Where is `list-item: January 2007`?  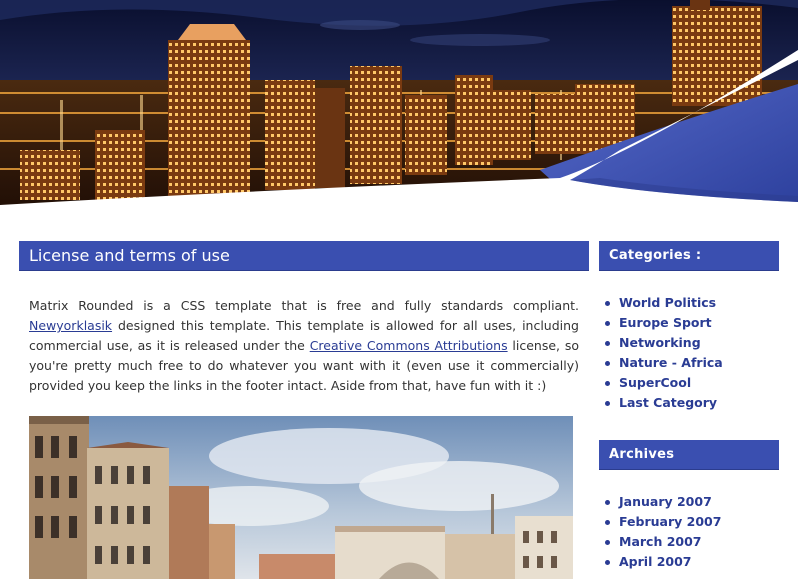 list-item: January 2007 is located at coordinates (661, 502).